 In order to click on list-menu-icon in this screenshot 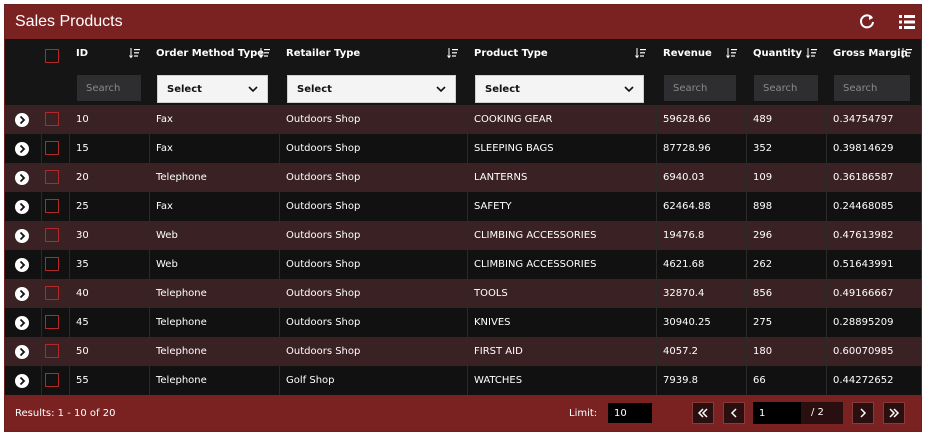, I will do `click(907, 22)`.